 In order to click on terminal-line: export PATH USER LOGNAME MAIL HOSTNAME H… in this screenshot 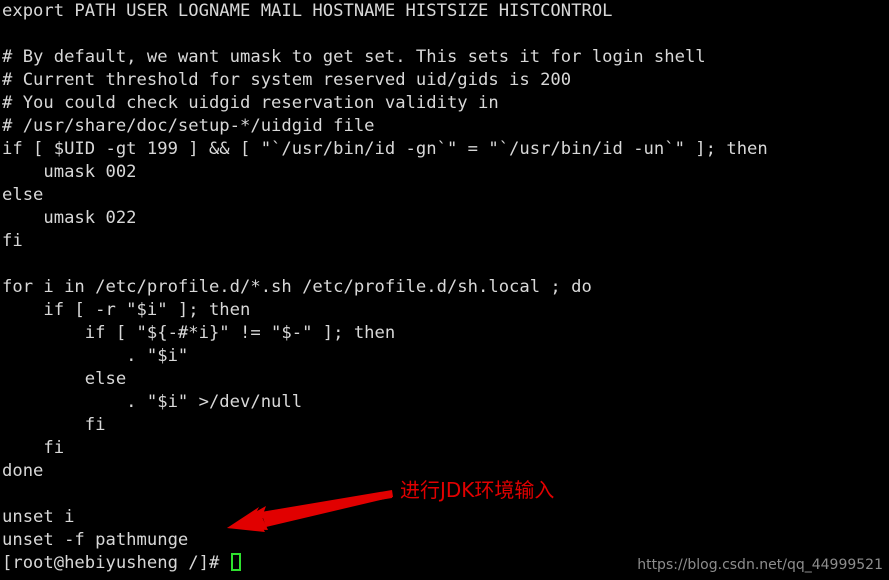, I will do `click(307, 11)`.